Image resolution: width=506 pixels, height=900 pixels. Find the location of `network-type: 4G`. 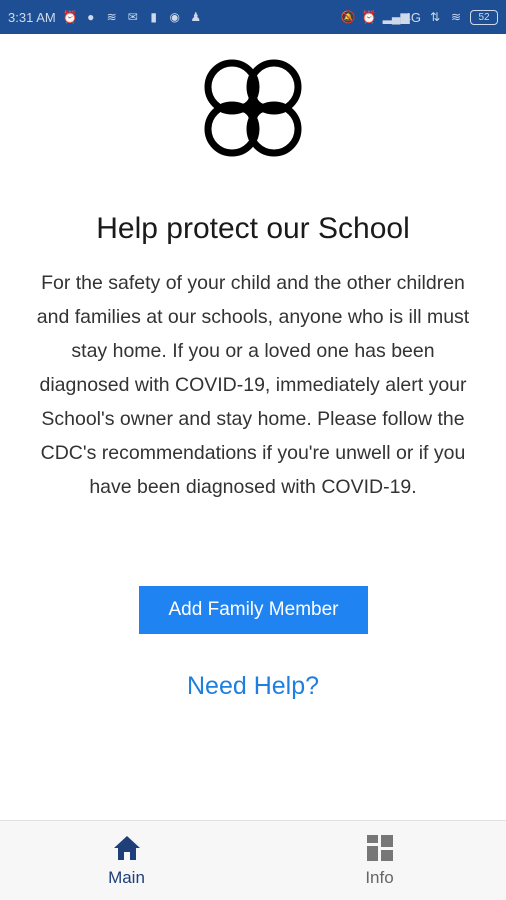

network-type: 4G is located at coordinates (412, 17).